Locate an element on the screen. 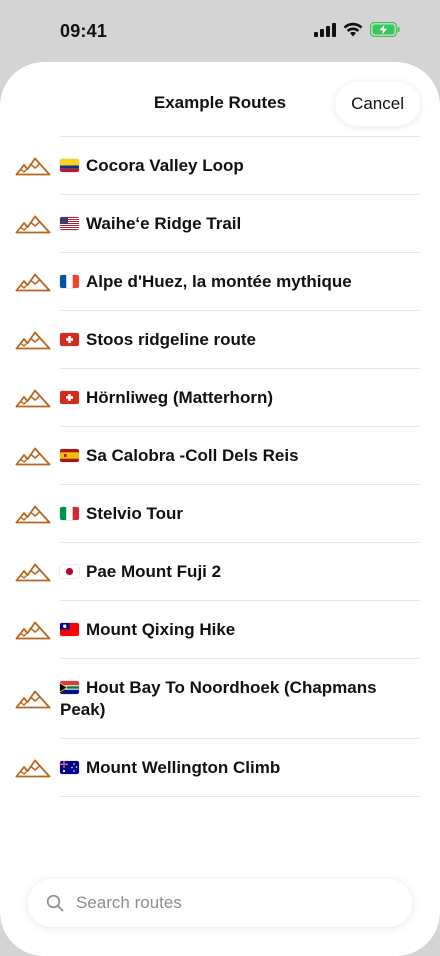 This screenshot has height=956, width=440. status-time: 09:41 is located at coordinates (84, 31).